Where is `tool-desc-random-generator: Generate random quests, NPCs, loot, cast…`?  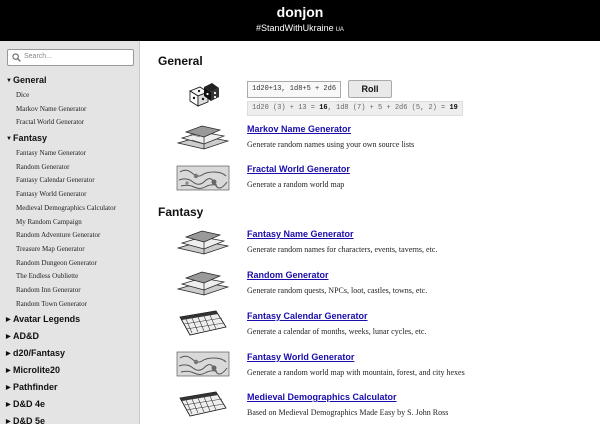 tool-desc-random-generator: Generate random quests, NPCs, loot, cast… is located at coordinates (337, 290).